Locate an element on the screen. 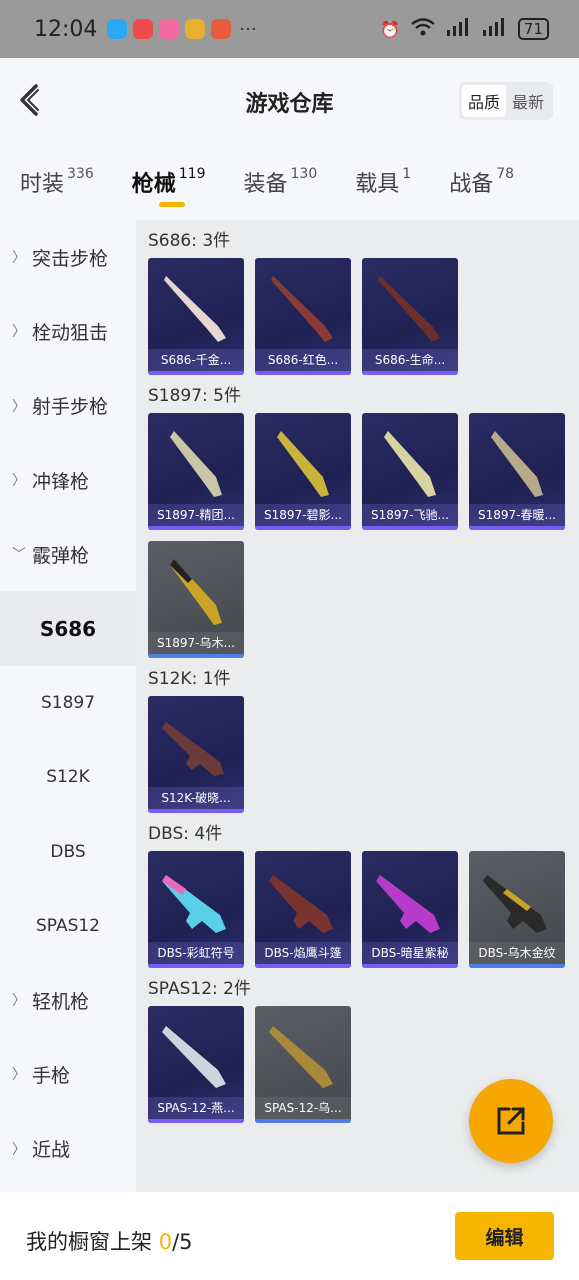 The height and width of the screenshot is (1280, 579). skin-card: DBS-焰鹰斗篷 is located at coordinates (303, 909).